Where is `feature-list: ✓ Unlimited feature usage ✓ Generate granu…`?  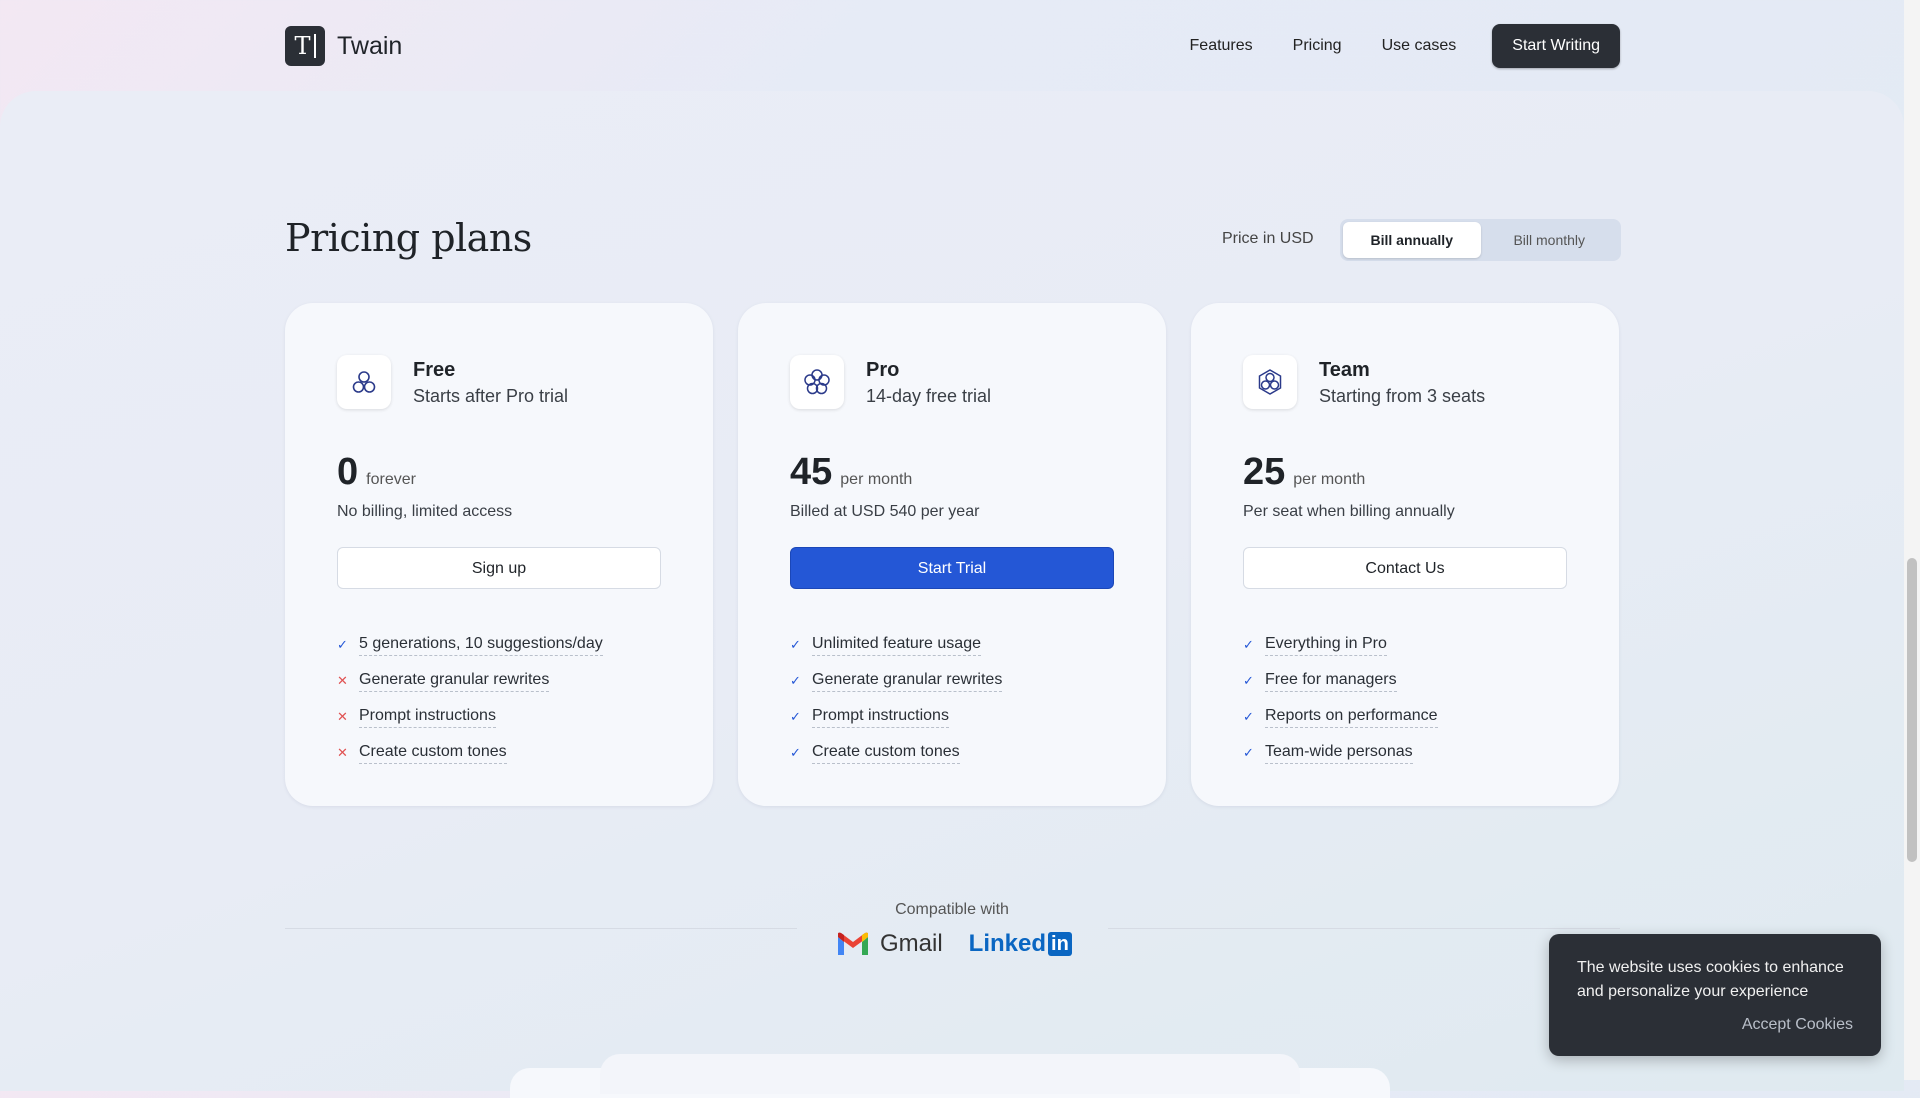 feature-list: ✓ Unlimited feature usage ✓ Generate granu… is located at coordinates (896, 699).